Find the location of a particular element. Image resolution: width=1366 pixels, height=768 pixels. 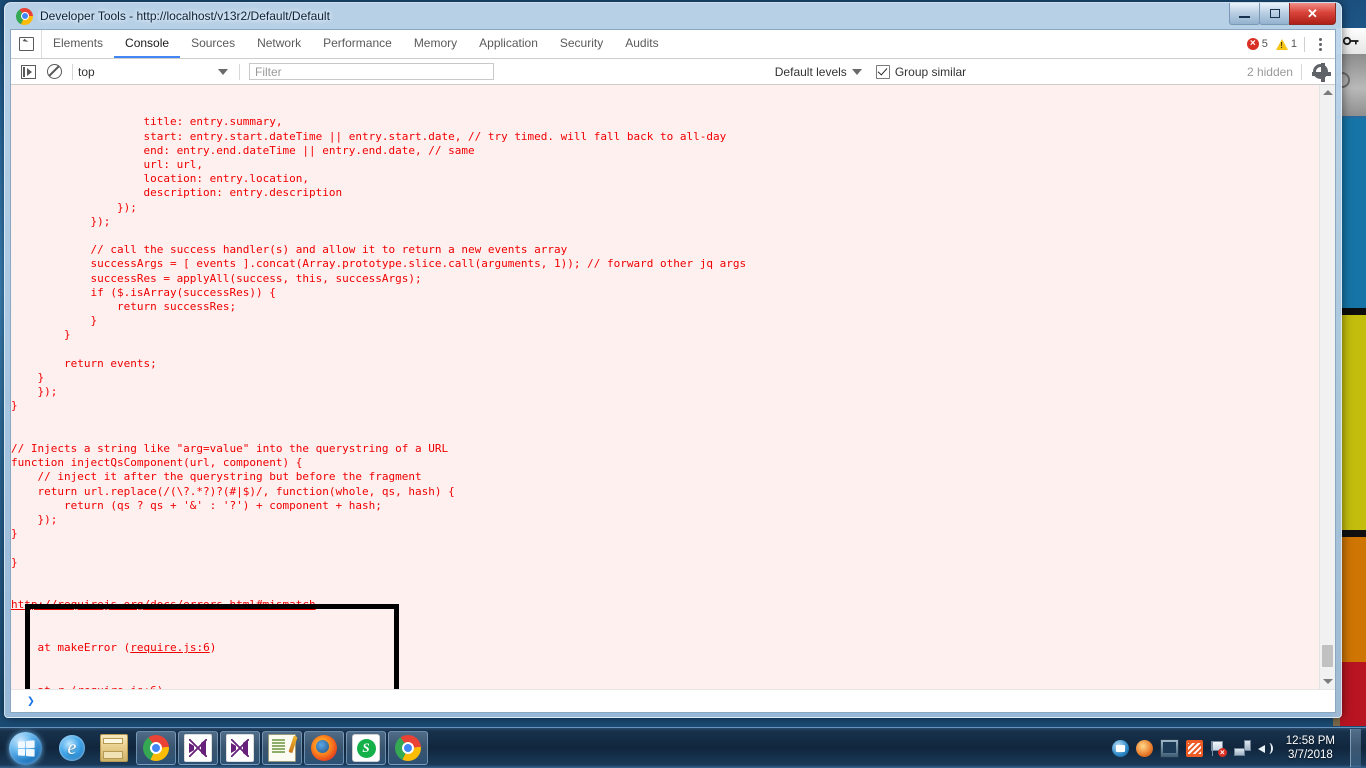

tab-performance: Performance is located at coordinates (357, 44).